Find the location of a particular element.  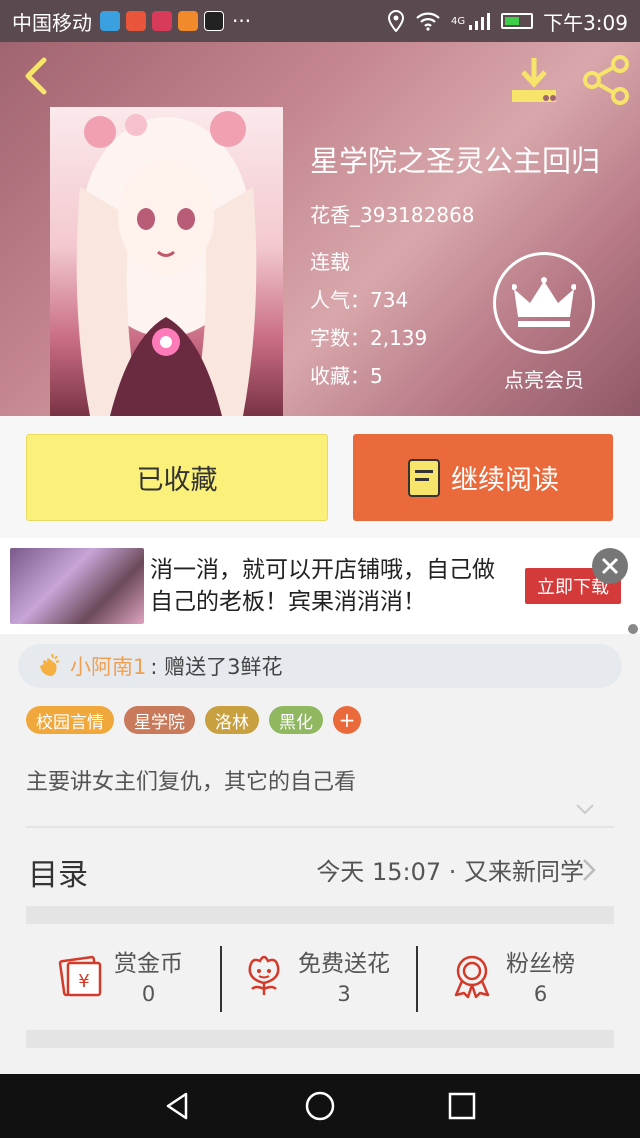

action-bar: 已收藏 继续阅读 is located at coordinates (320, 477).